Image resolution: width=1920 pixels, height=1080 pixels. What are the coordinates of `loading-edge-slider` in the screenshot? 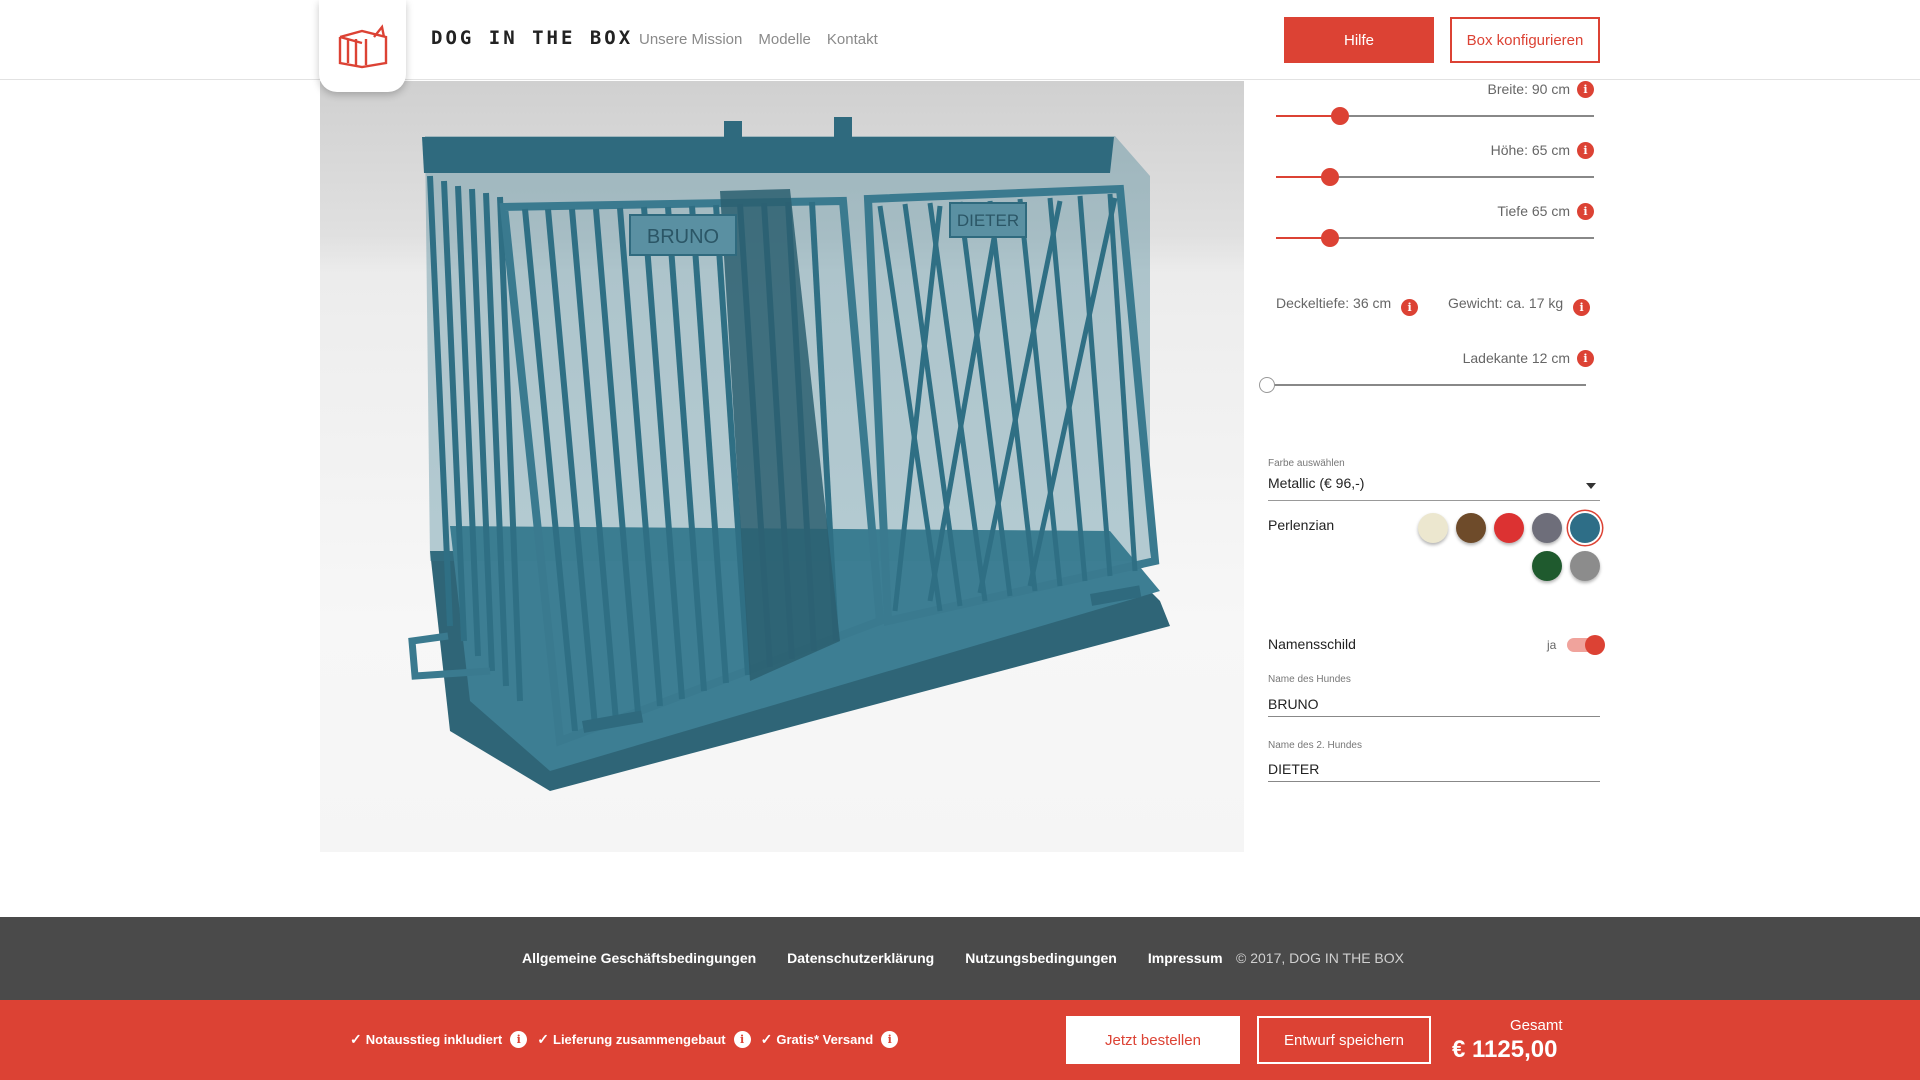 It's located at (1422, 385).